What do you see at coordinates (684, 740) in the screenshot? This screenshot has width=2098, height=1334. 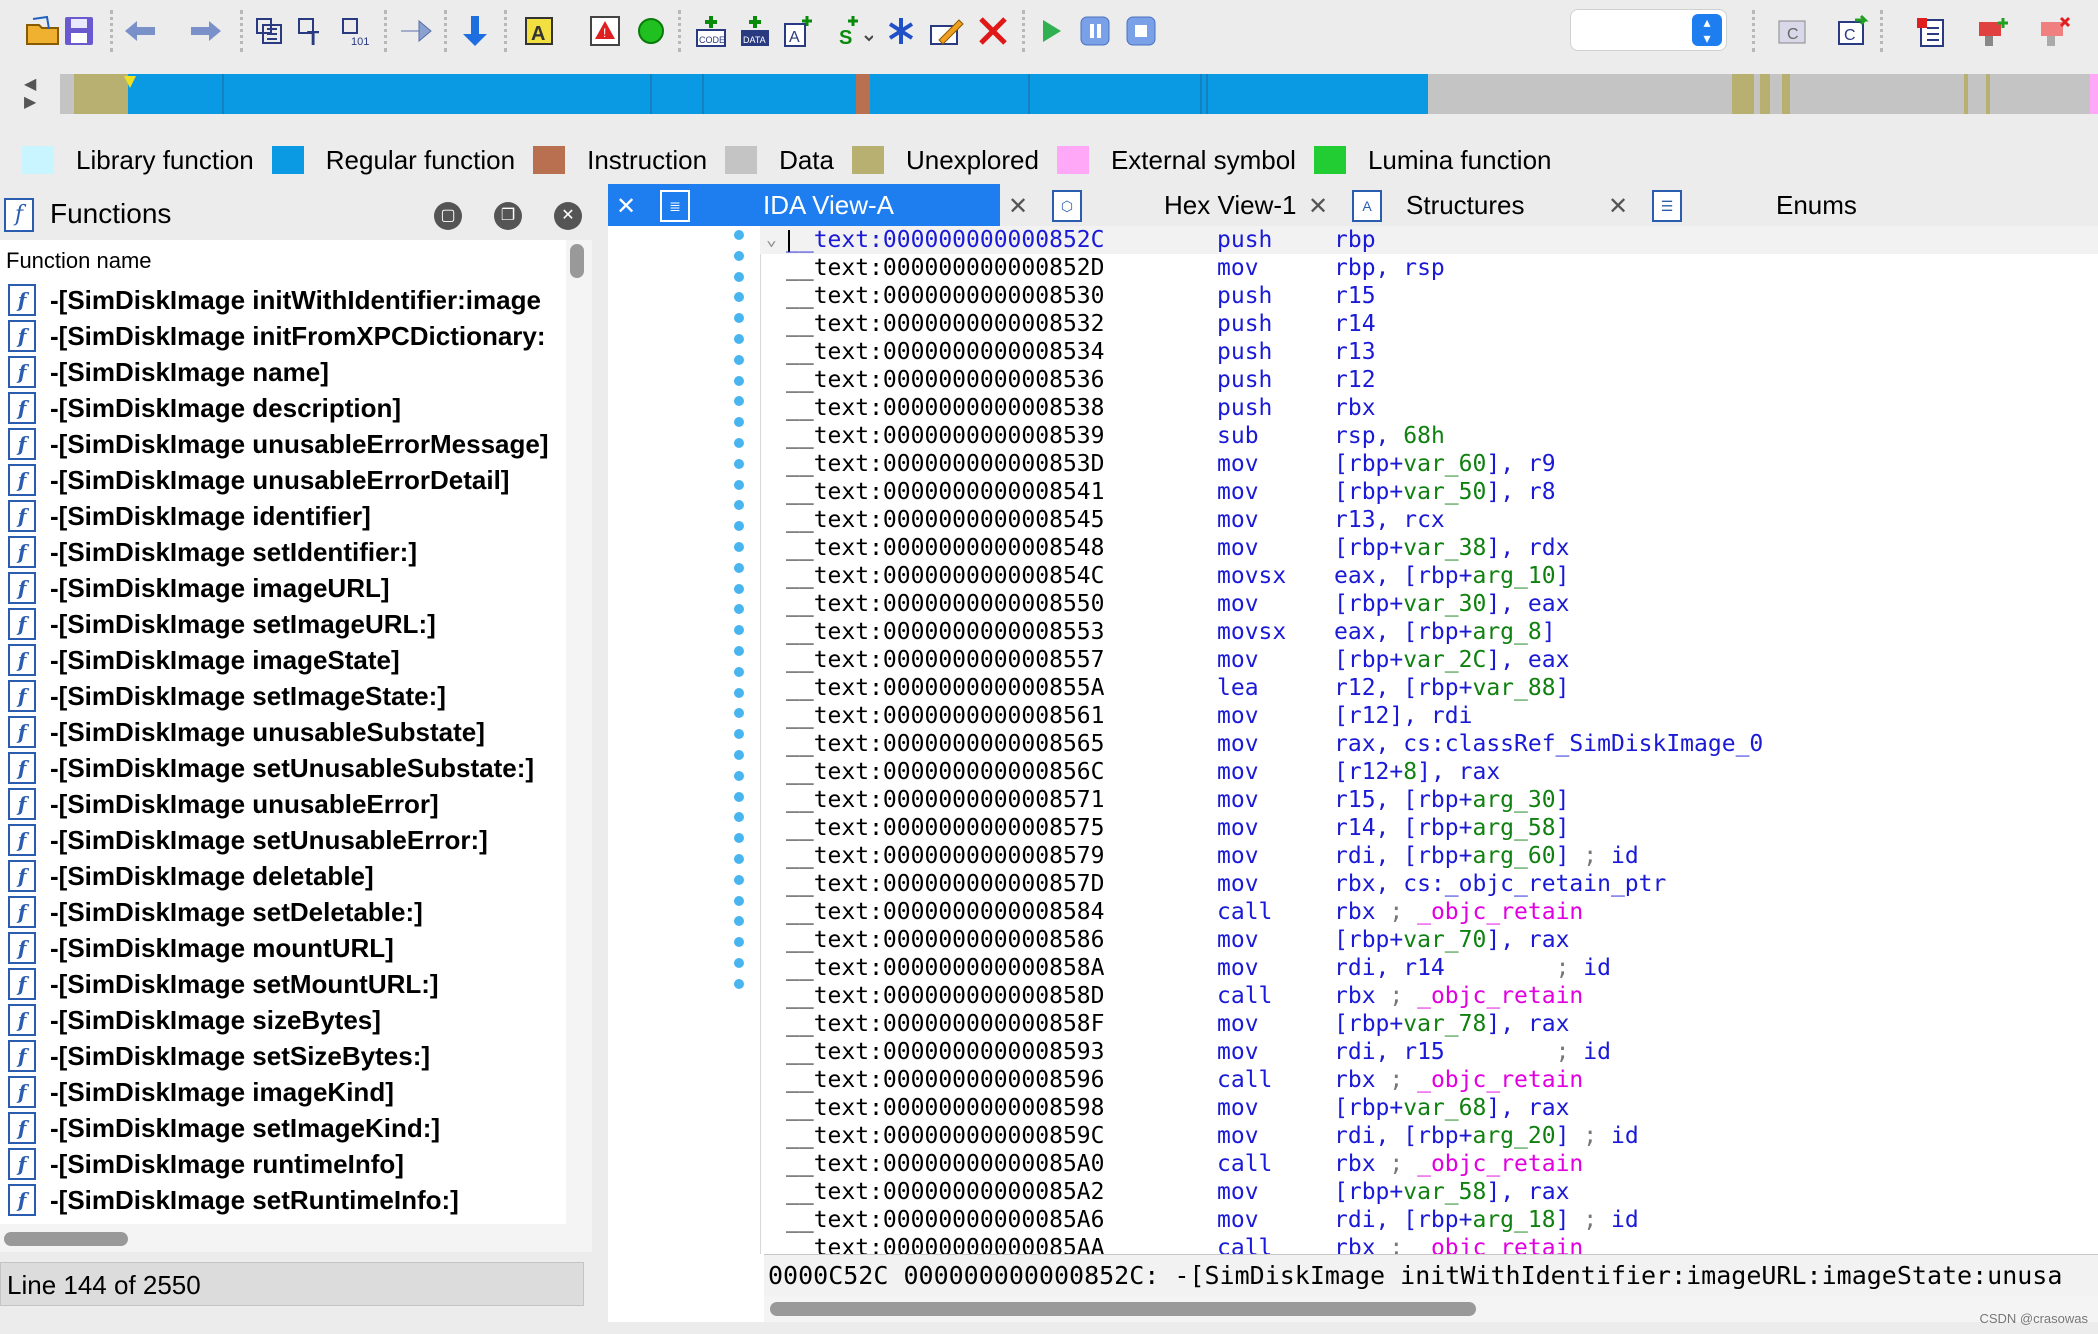 I see `arrow-gutter` at bounding box center [684, 740].